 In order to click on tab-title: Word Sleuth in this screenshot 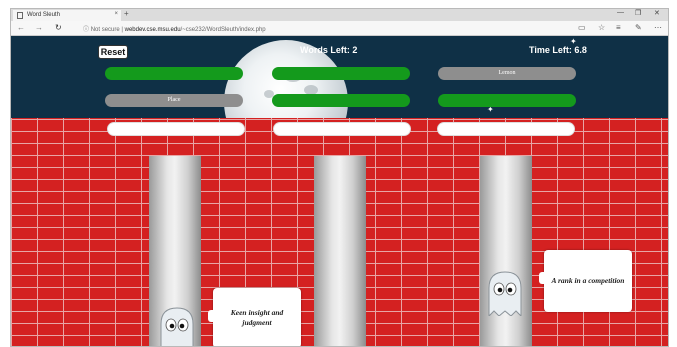, I will do `click(43, 15)`.